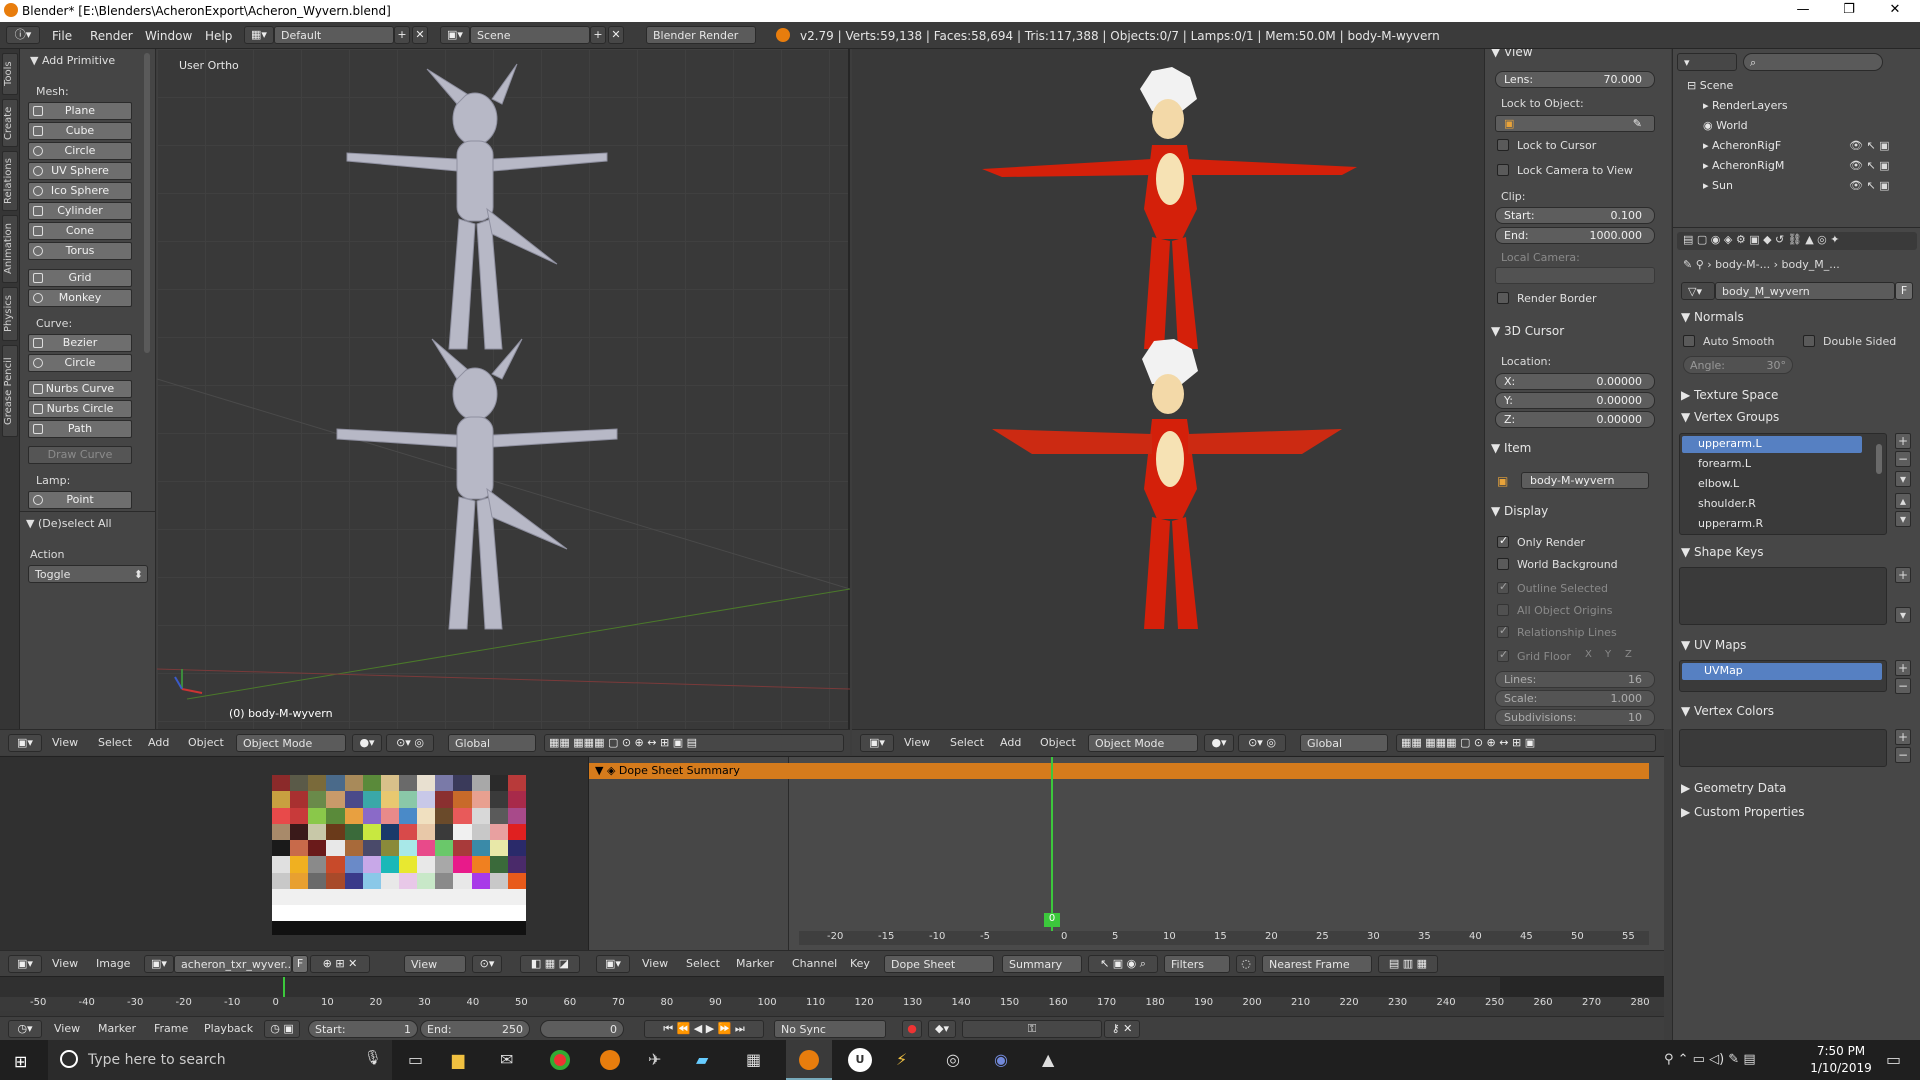 The height and width of the screenshot is (1080, 1920). I want to click on image-tools-icon: ⊕ ⊞ ✕, so click(340, 964).